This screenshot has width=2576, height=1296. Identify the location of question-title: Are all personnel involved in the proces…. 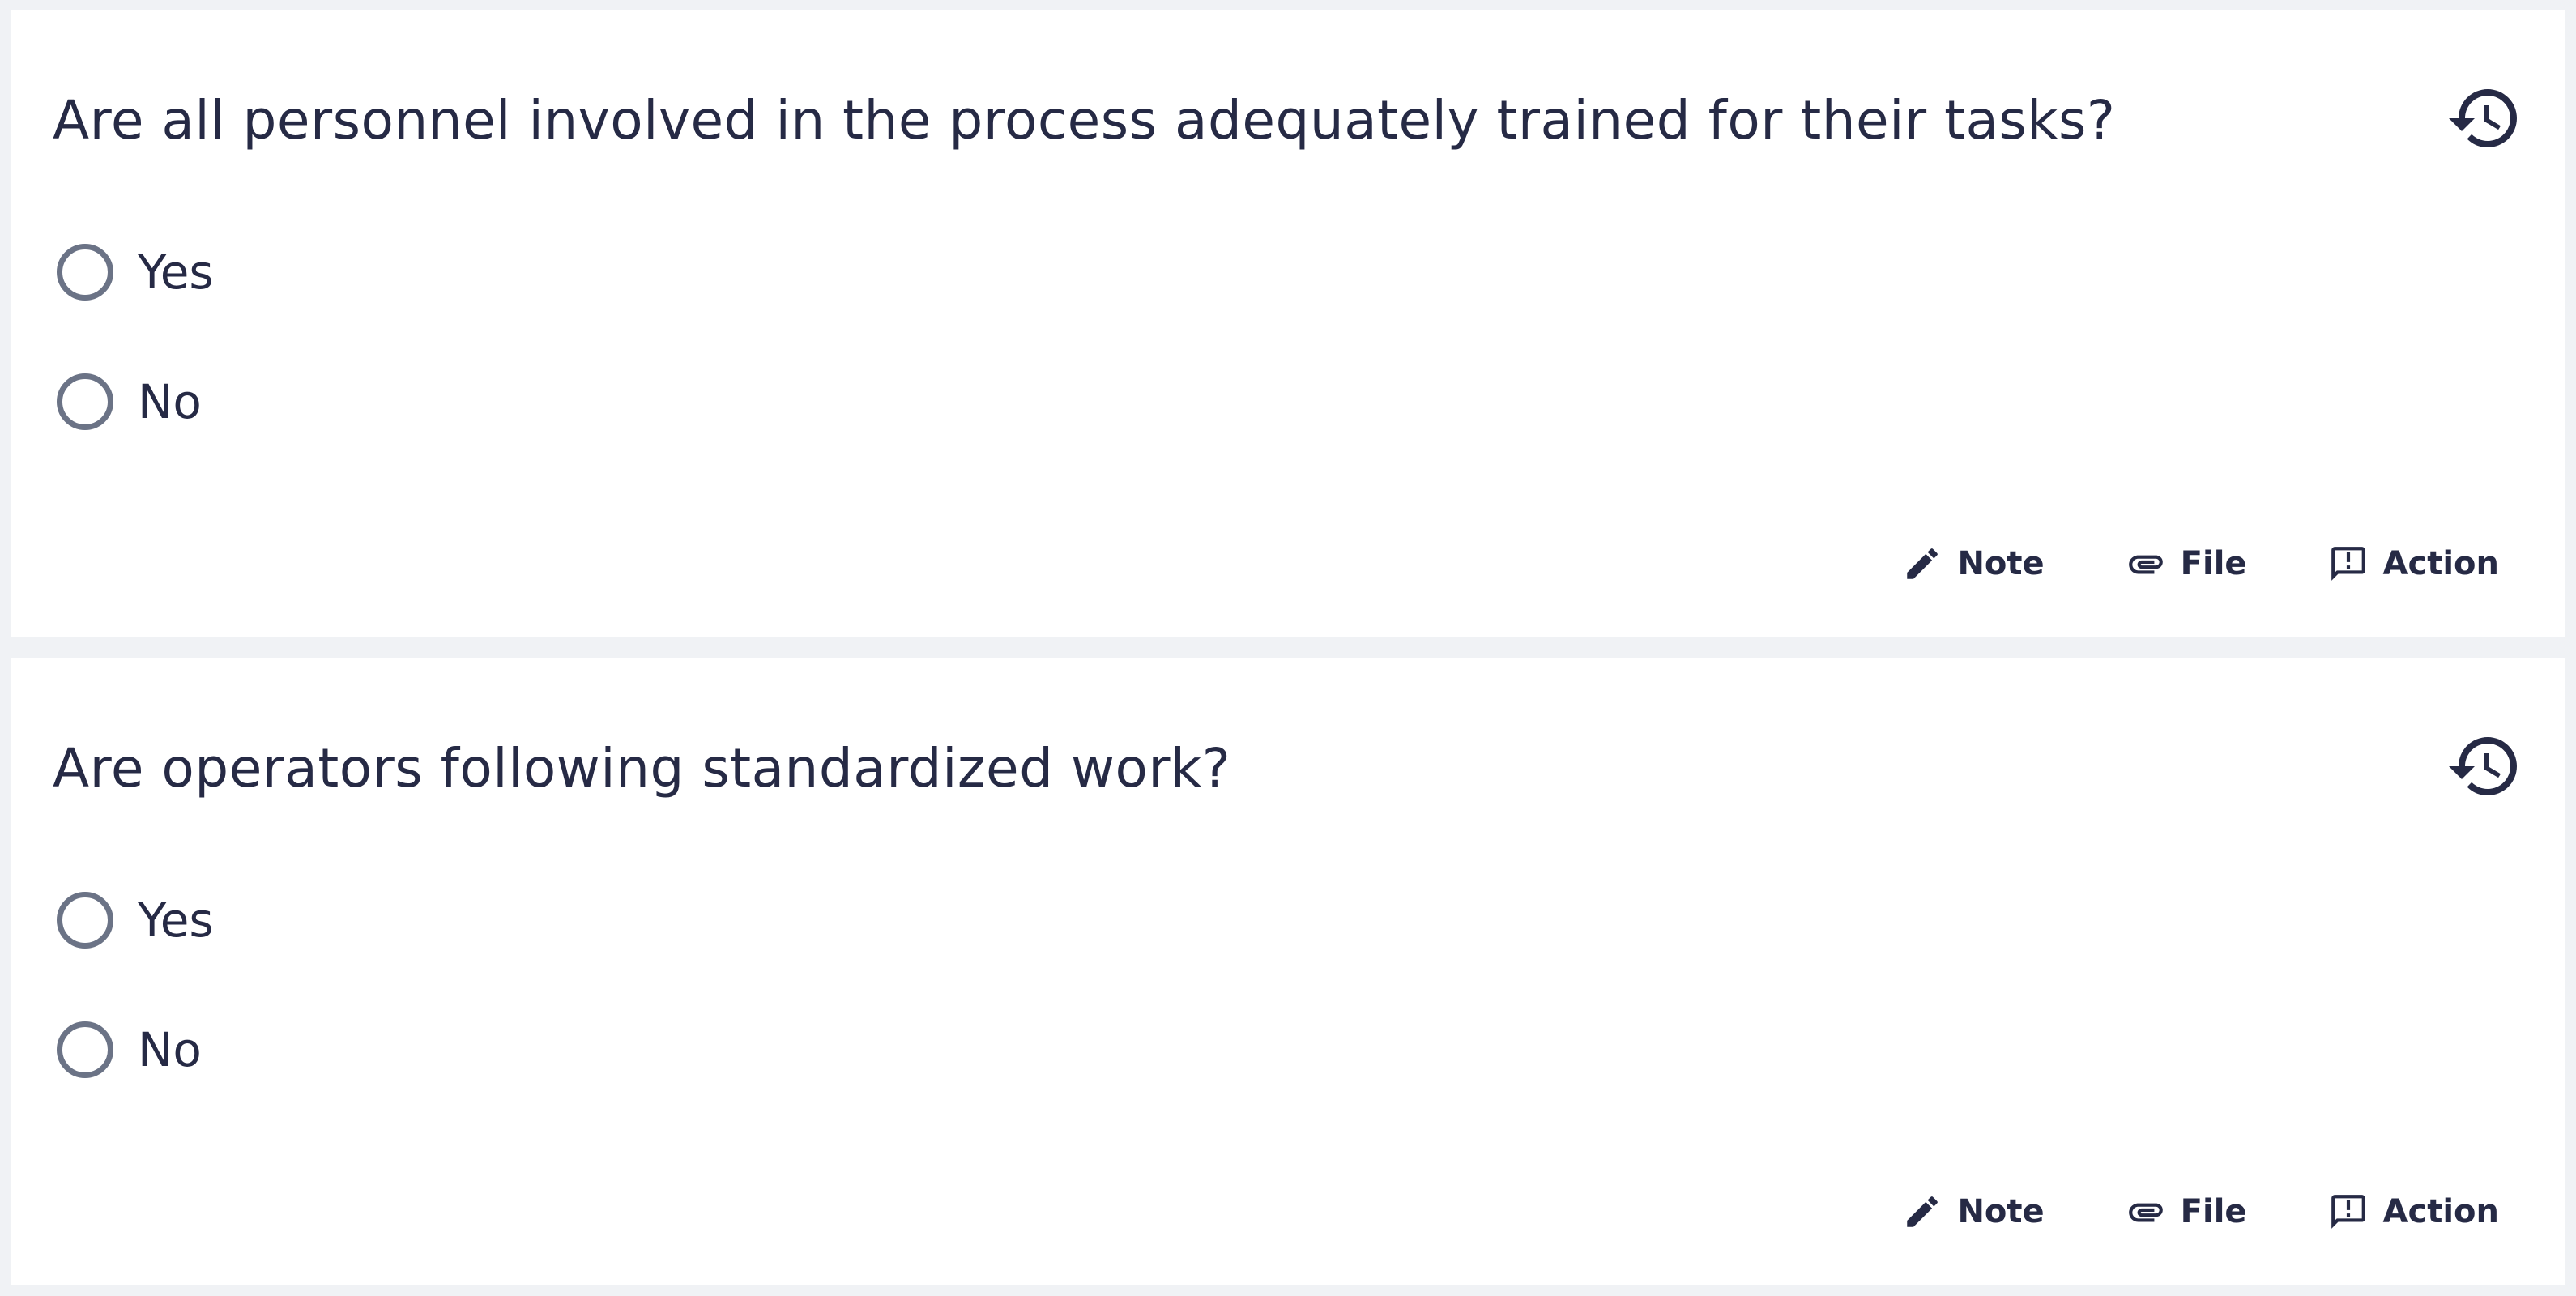
(1084, 120).